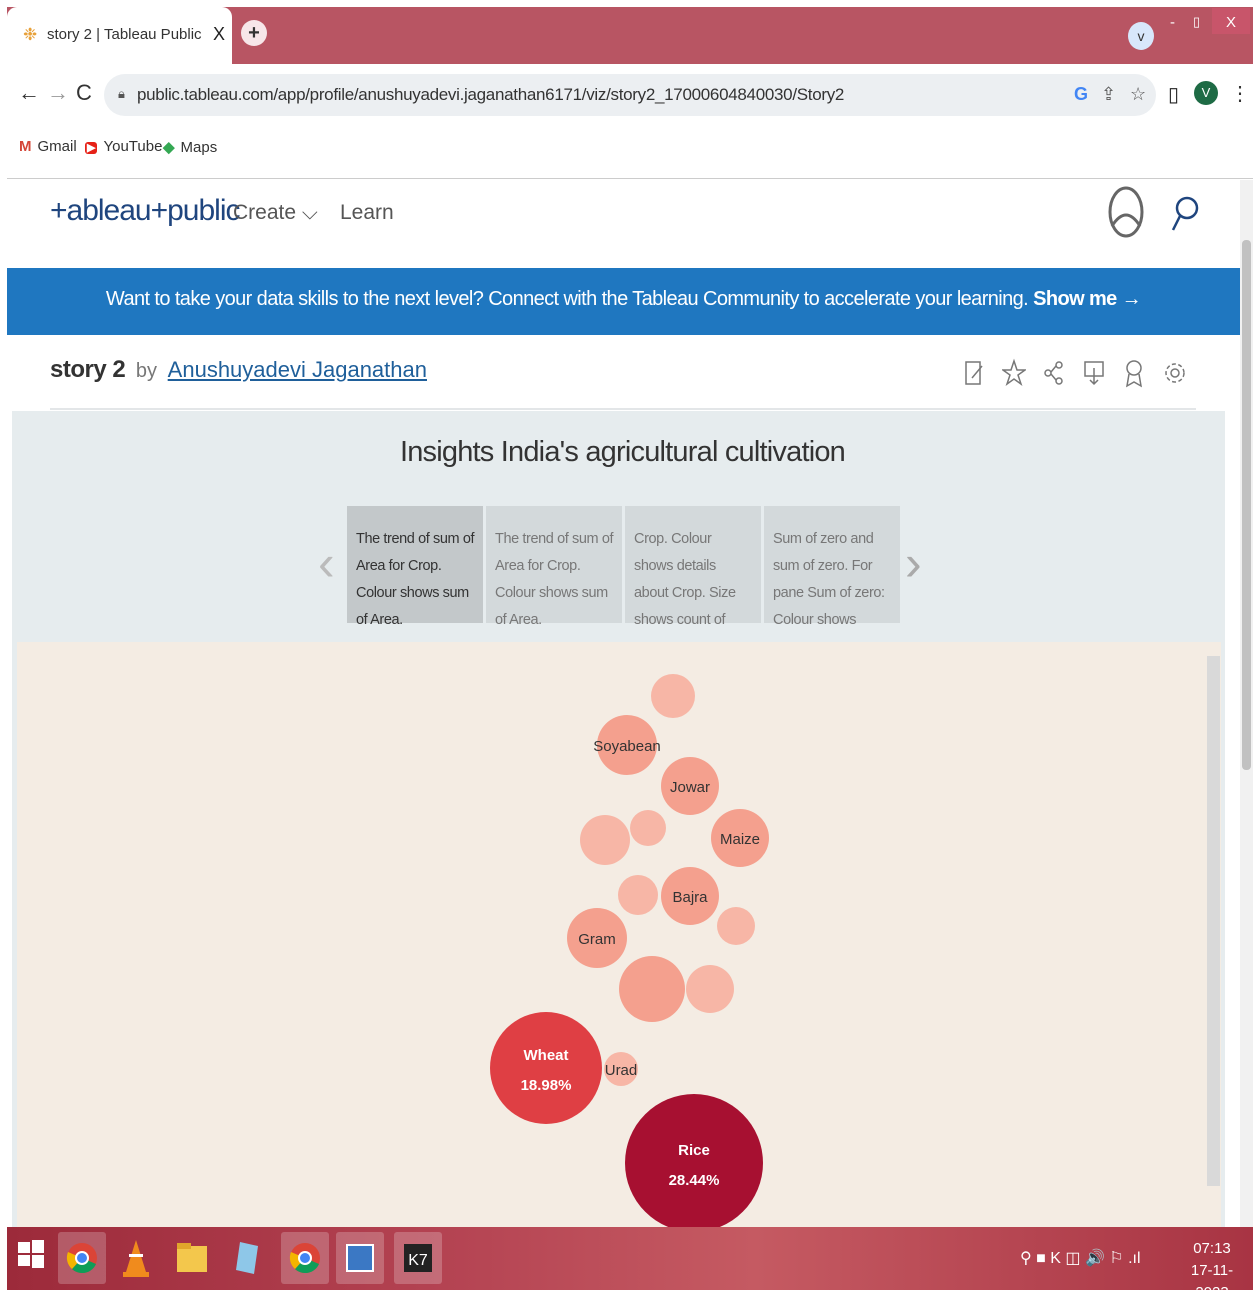  I want to click on bubble-label-soyabean: Soyabean, so click(627, 746).